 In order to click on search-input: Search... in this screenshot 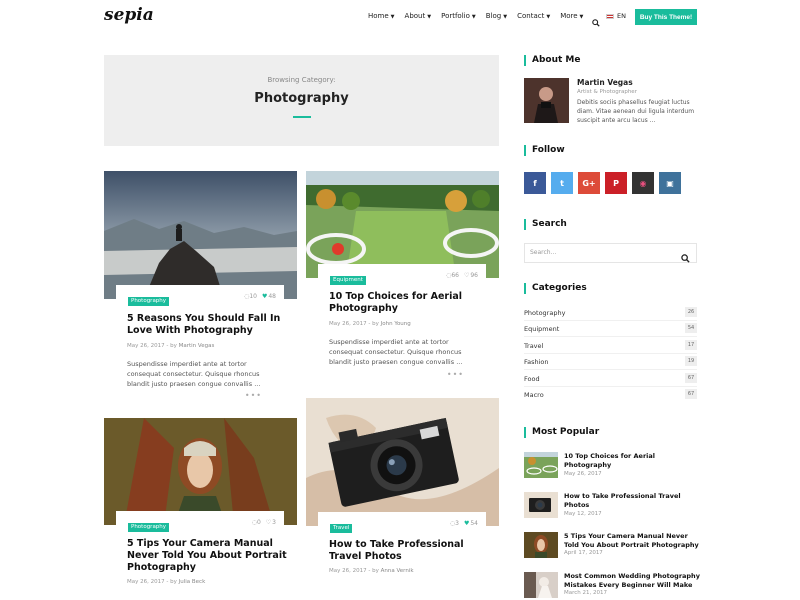, I will do `click(610, 253)`.